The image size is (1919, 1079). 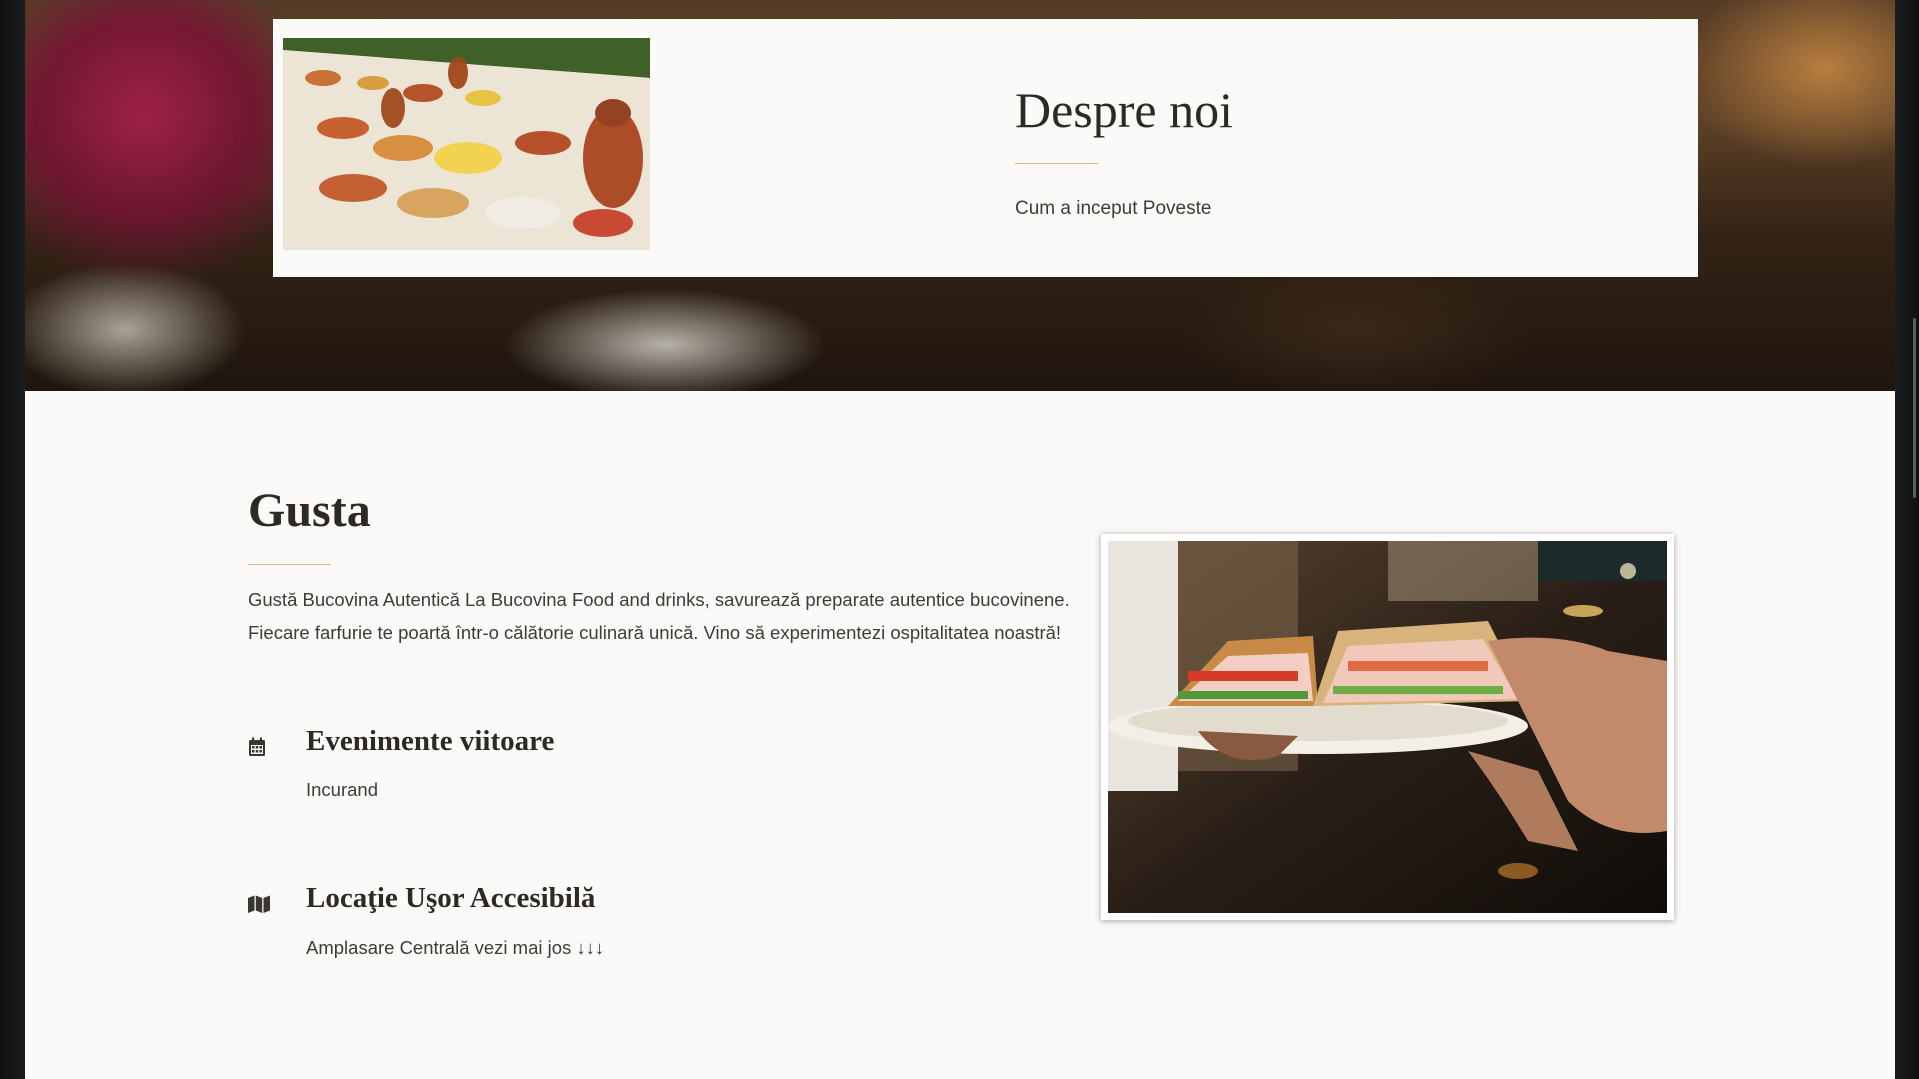 I want to click on food-table-photo, so click(x=466, y=144).